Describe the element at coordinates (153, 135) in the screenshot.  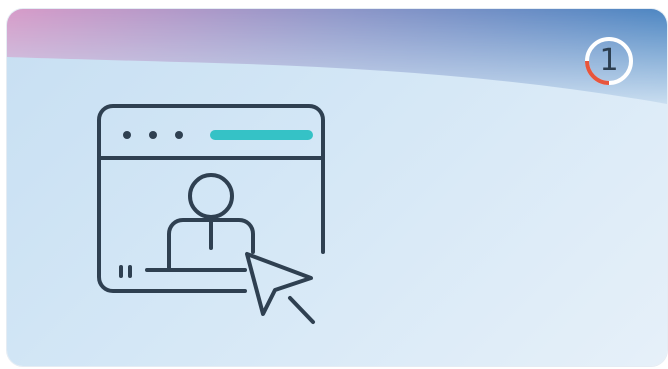
I see `window-dots` at that location.